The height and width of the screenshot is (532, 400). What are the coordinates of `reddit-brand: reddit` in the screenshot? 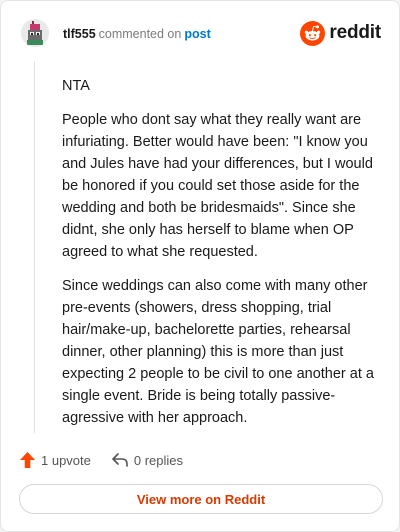 It's located at (340, 33).